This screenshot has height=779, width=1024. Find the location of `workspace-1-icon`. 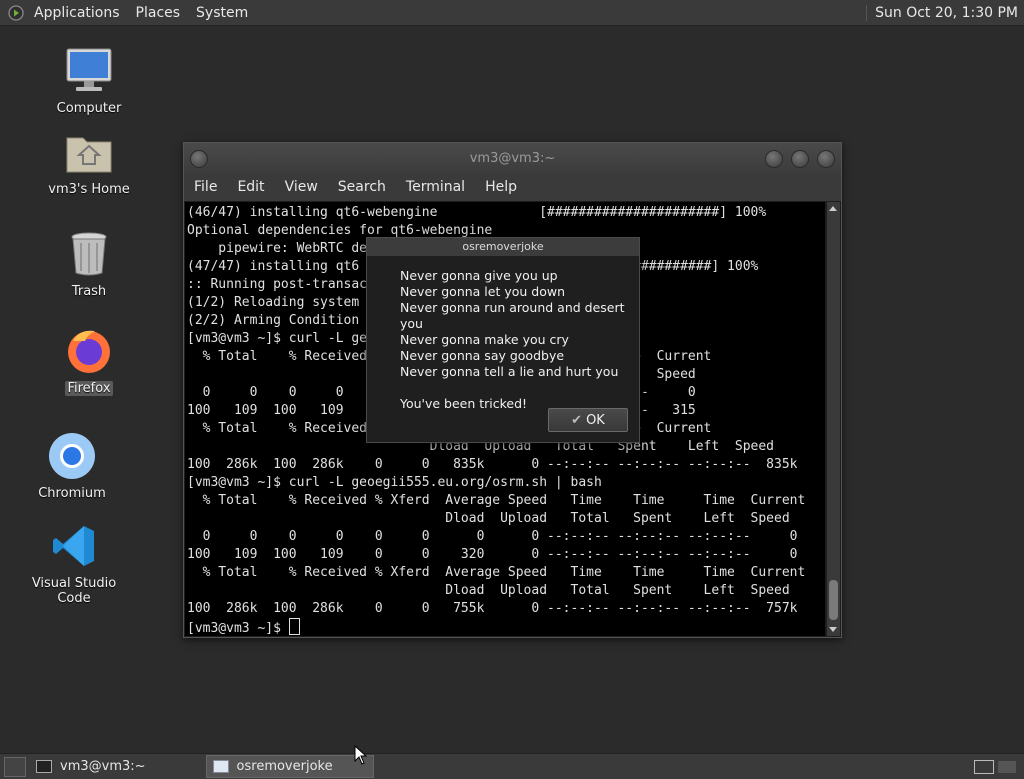

workspace-1-icon is located at coordinates (984, 766).